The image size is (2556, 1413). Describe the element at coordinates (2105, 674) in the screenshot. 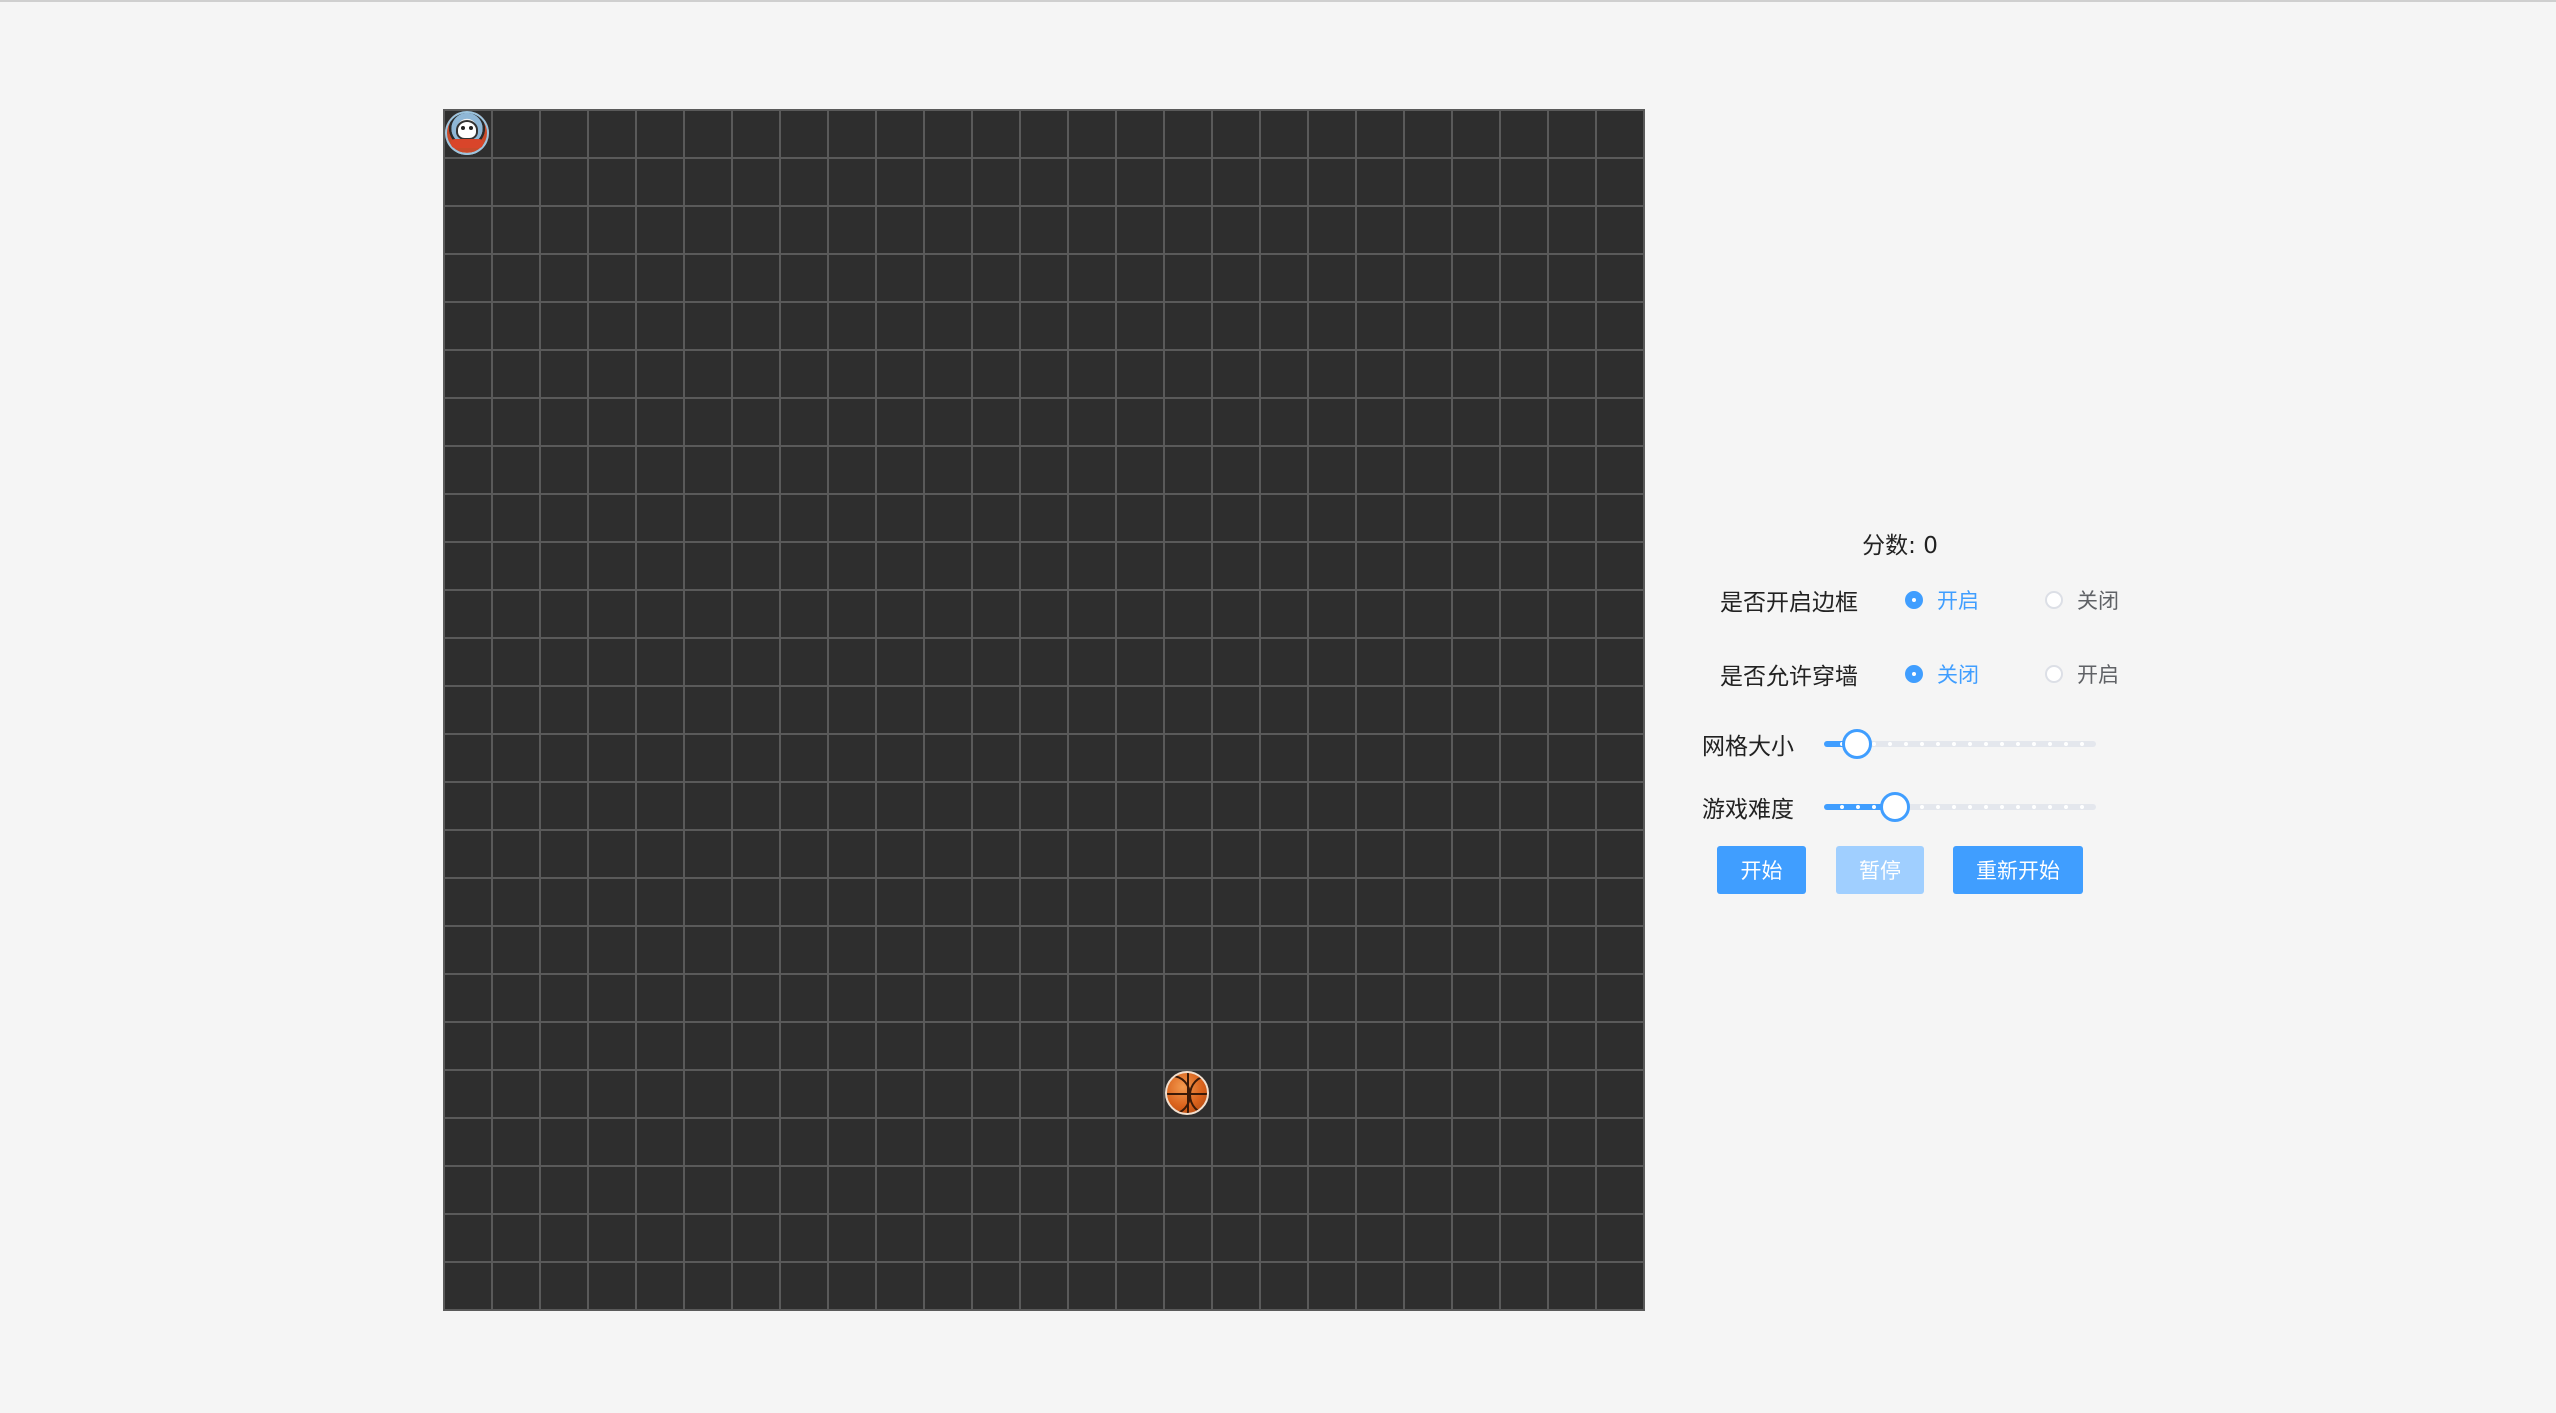

I see `wall-pass-on-radio: 开启` at that location.